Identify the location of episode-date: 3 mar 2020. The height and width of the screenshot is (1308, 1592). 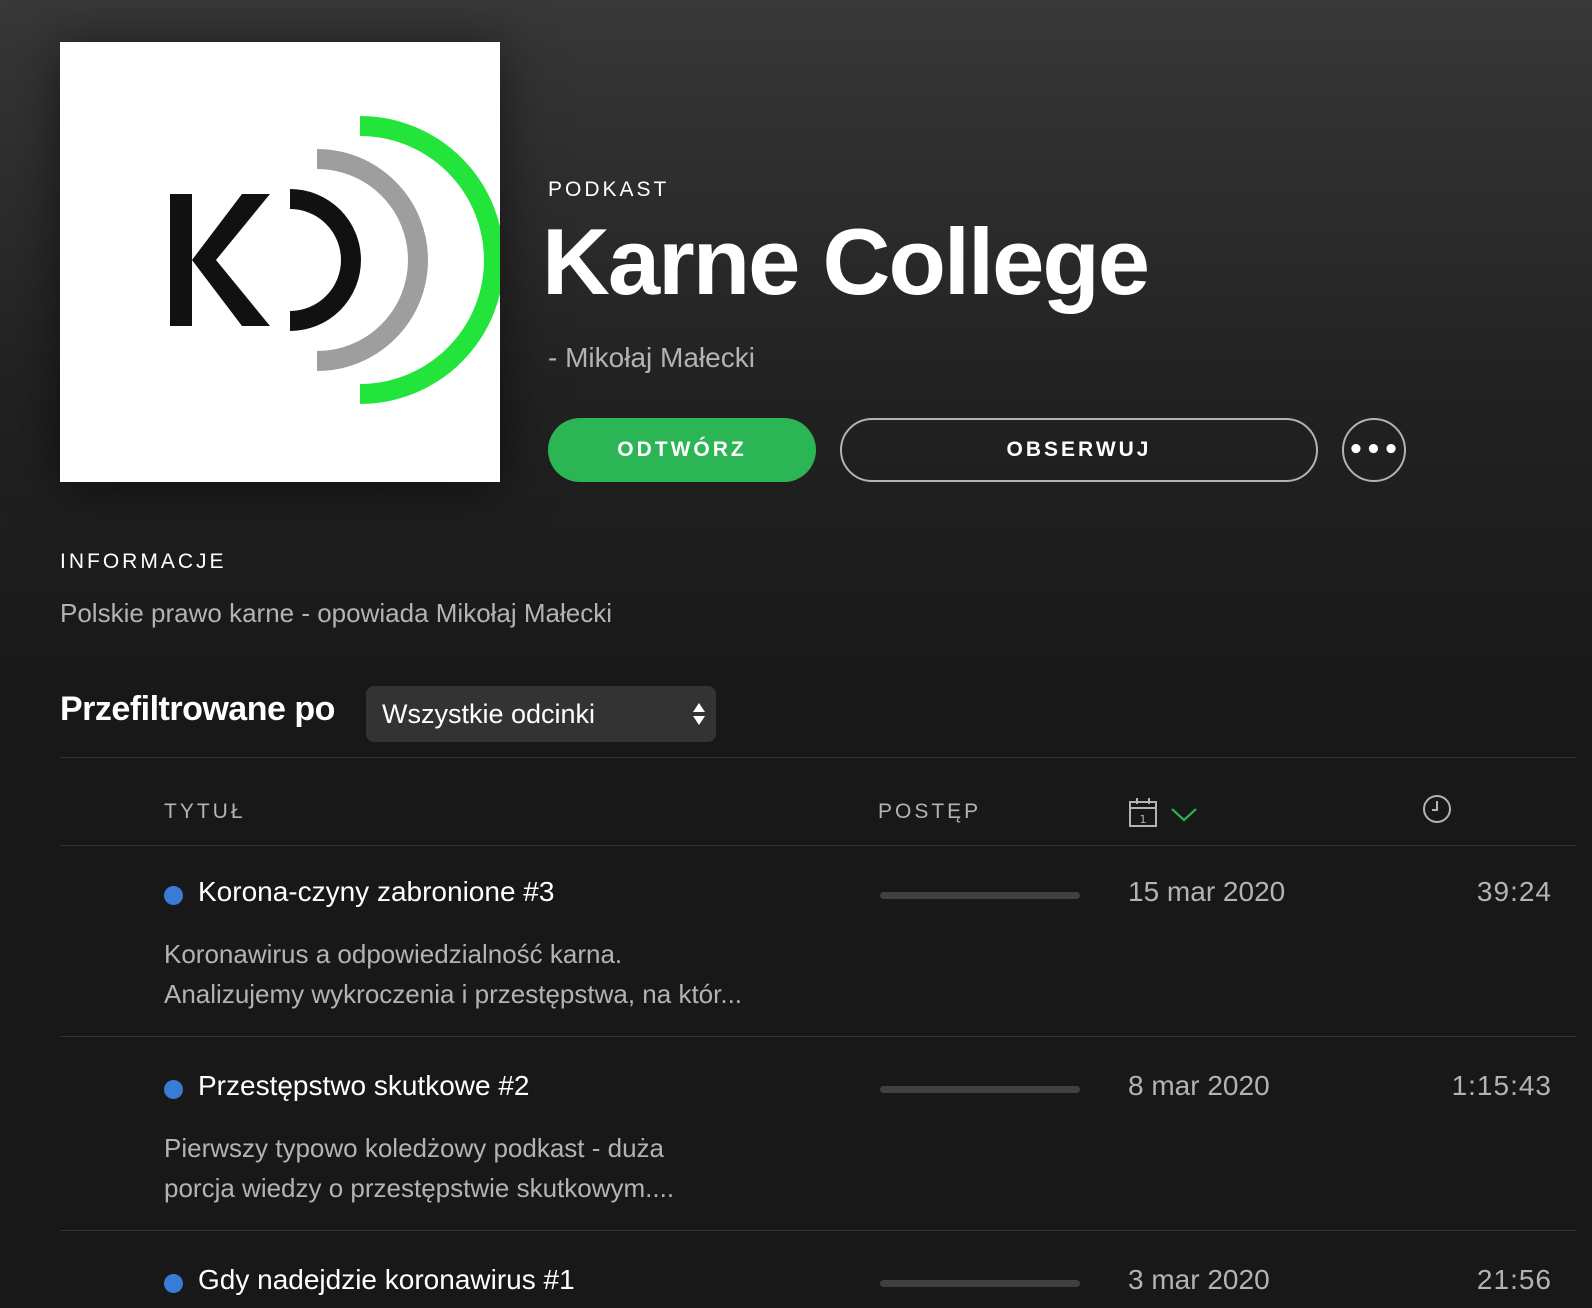
(1199, 1279).